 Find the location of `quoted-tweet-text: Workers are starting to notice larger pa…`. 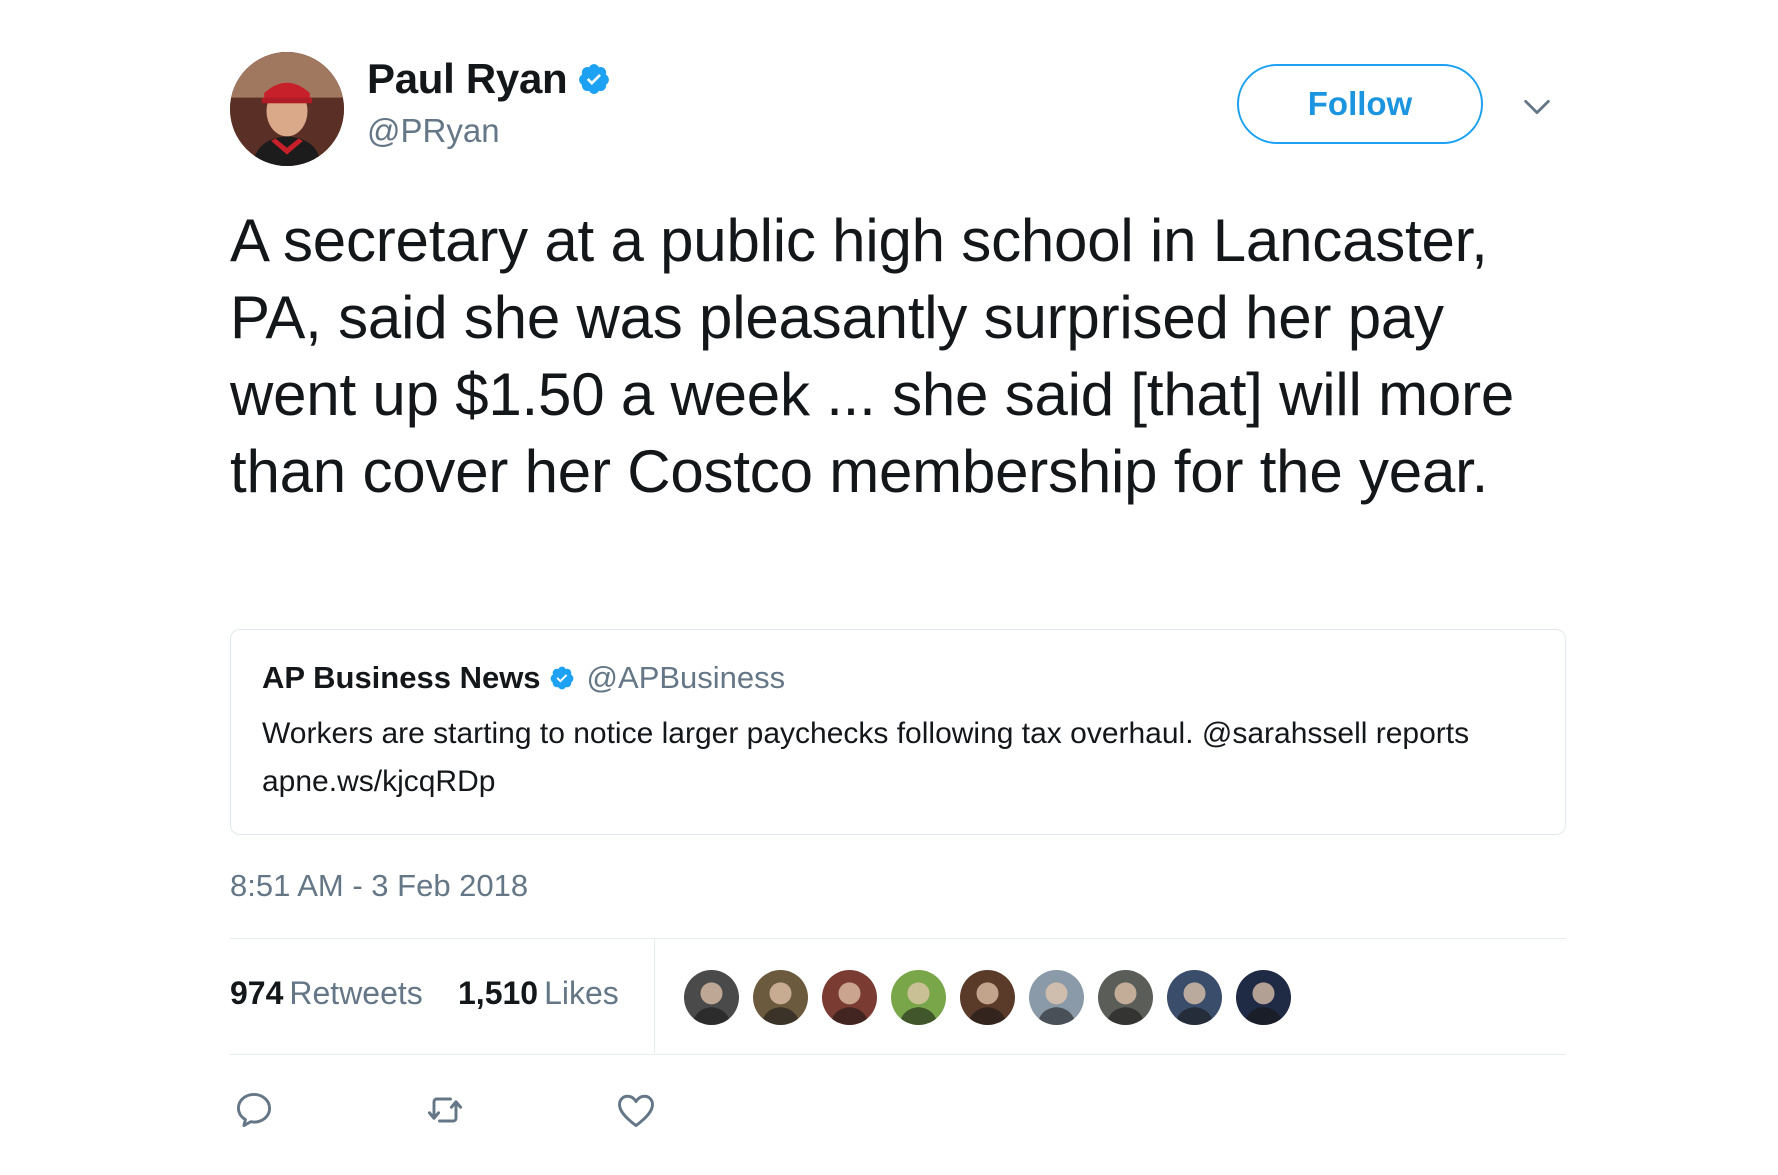

quoted-tweet-text: Workers are starting to notice larger pa… is located at coordinates (866, 757).